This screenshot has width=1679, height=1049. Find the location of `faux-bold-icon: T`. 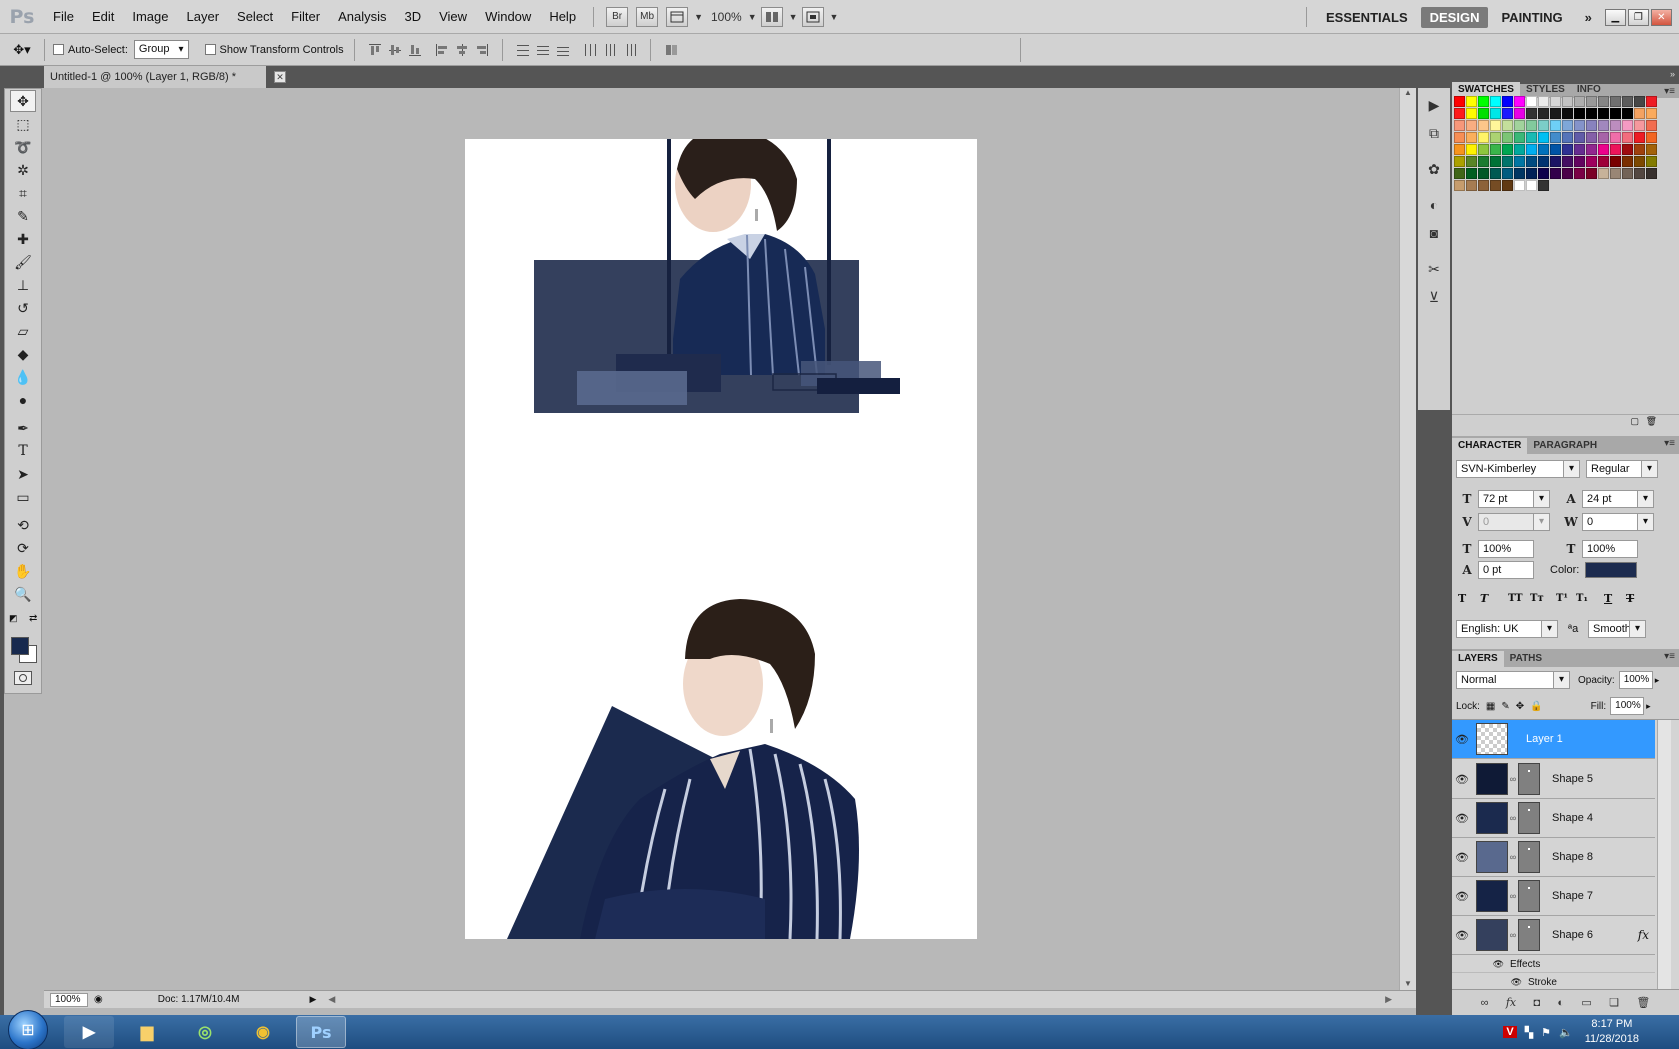

faux-bold-icon: T is located at coordinates (1469, 598).